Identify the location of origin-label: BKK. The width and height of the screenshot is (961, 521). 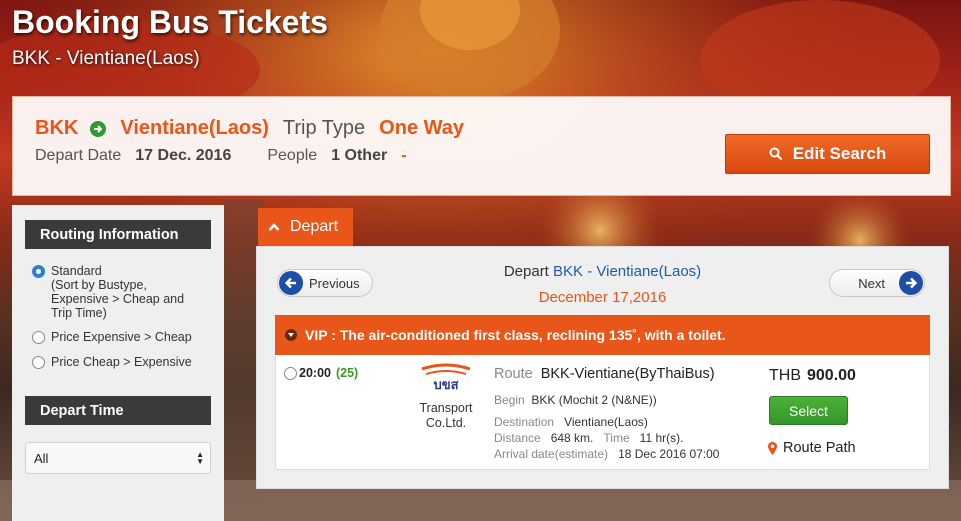
(57, 128).